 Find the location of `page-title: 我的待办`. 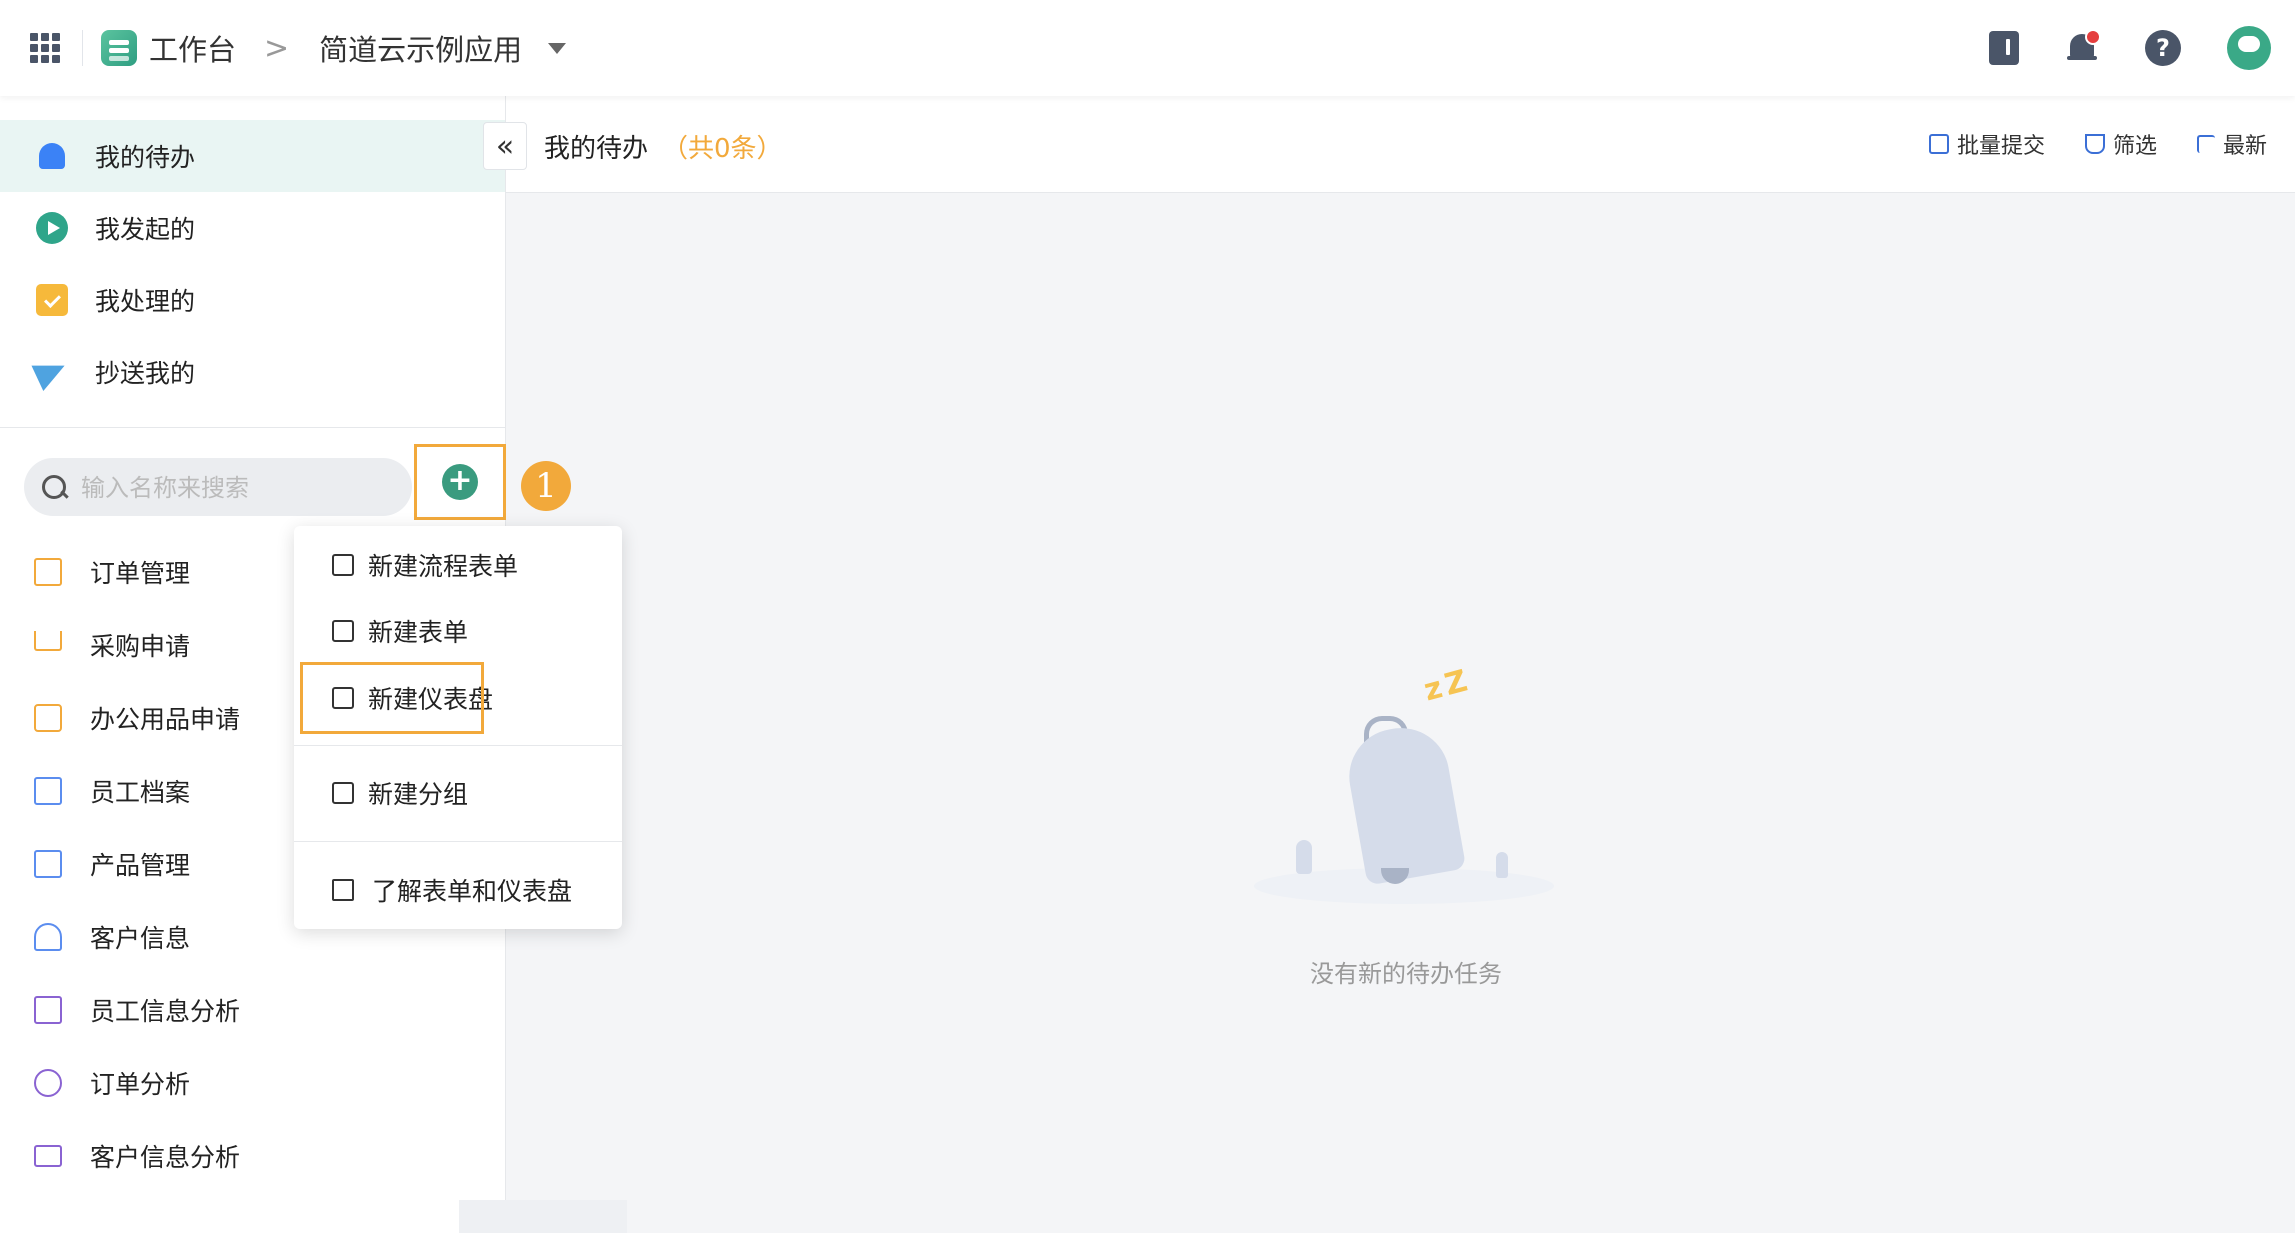

page-title: 我的待办 is located at coordinates (596, 149).